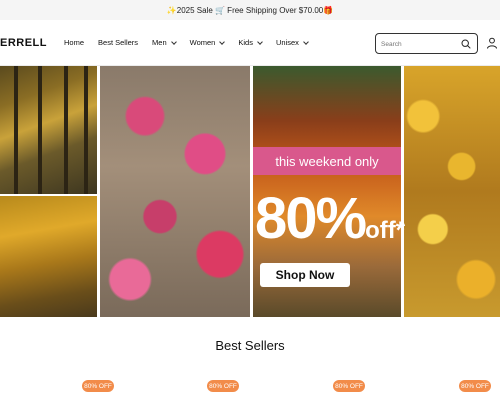  I want to click on search-icon, so click(466, 44).